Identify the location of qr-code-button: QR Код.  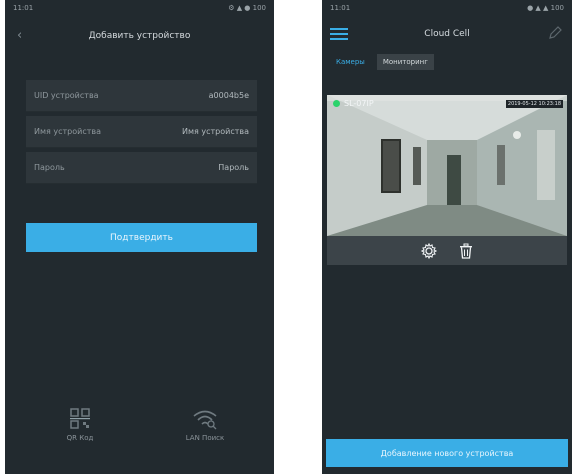
(80, 425).